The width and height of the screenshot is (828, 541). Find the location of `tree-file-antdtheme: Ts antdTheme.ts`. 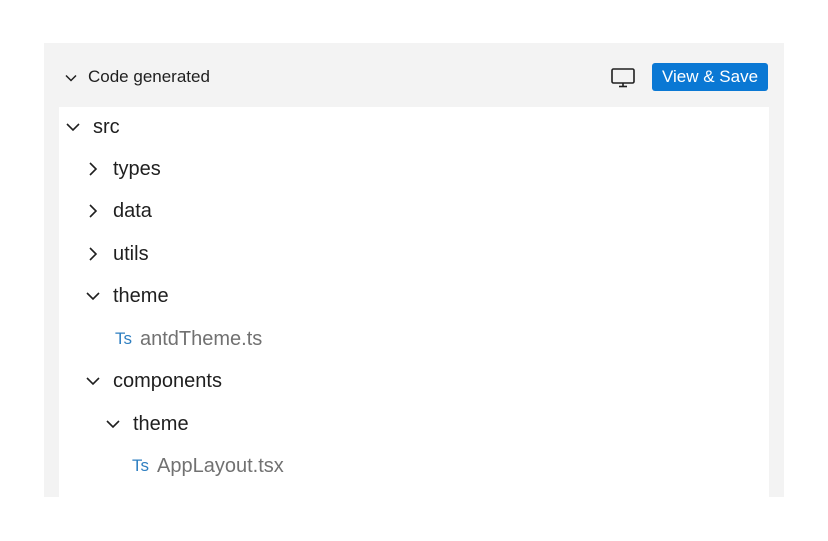

tree-file-antdtheme: Ts antdTheme.ts is located at coordinates (188, 339).